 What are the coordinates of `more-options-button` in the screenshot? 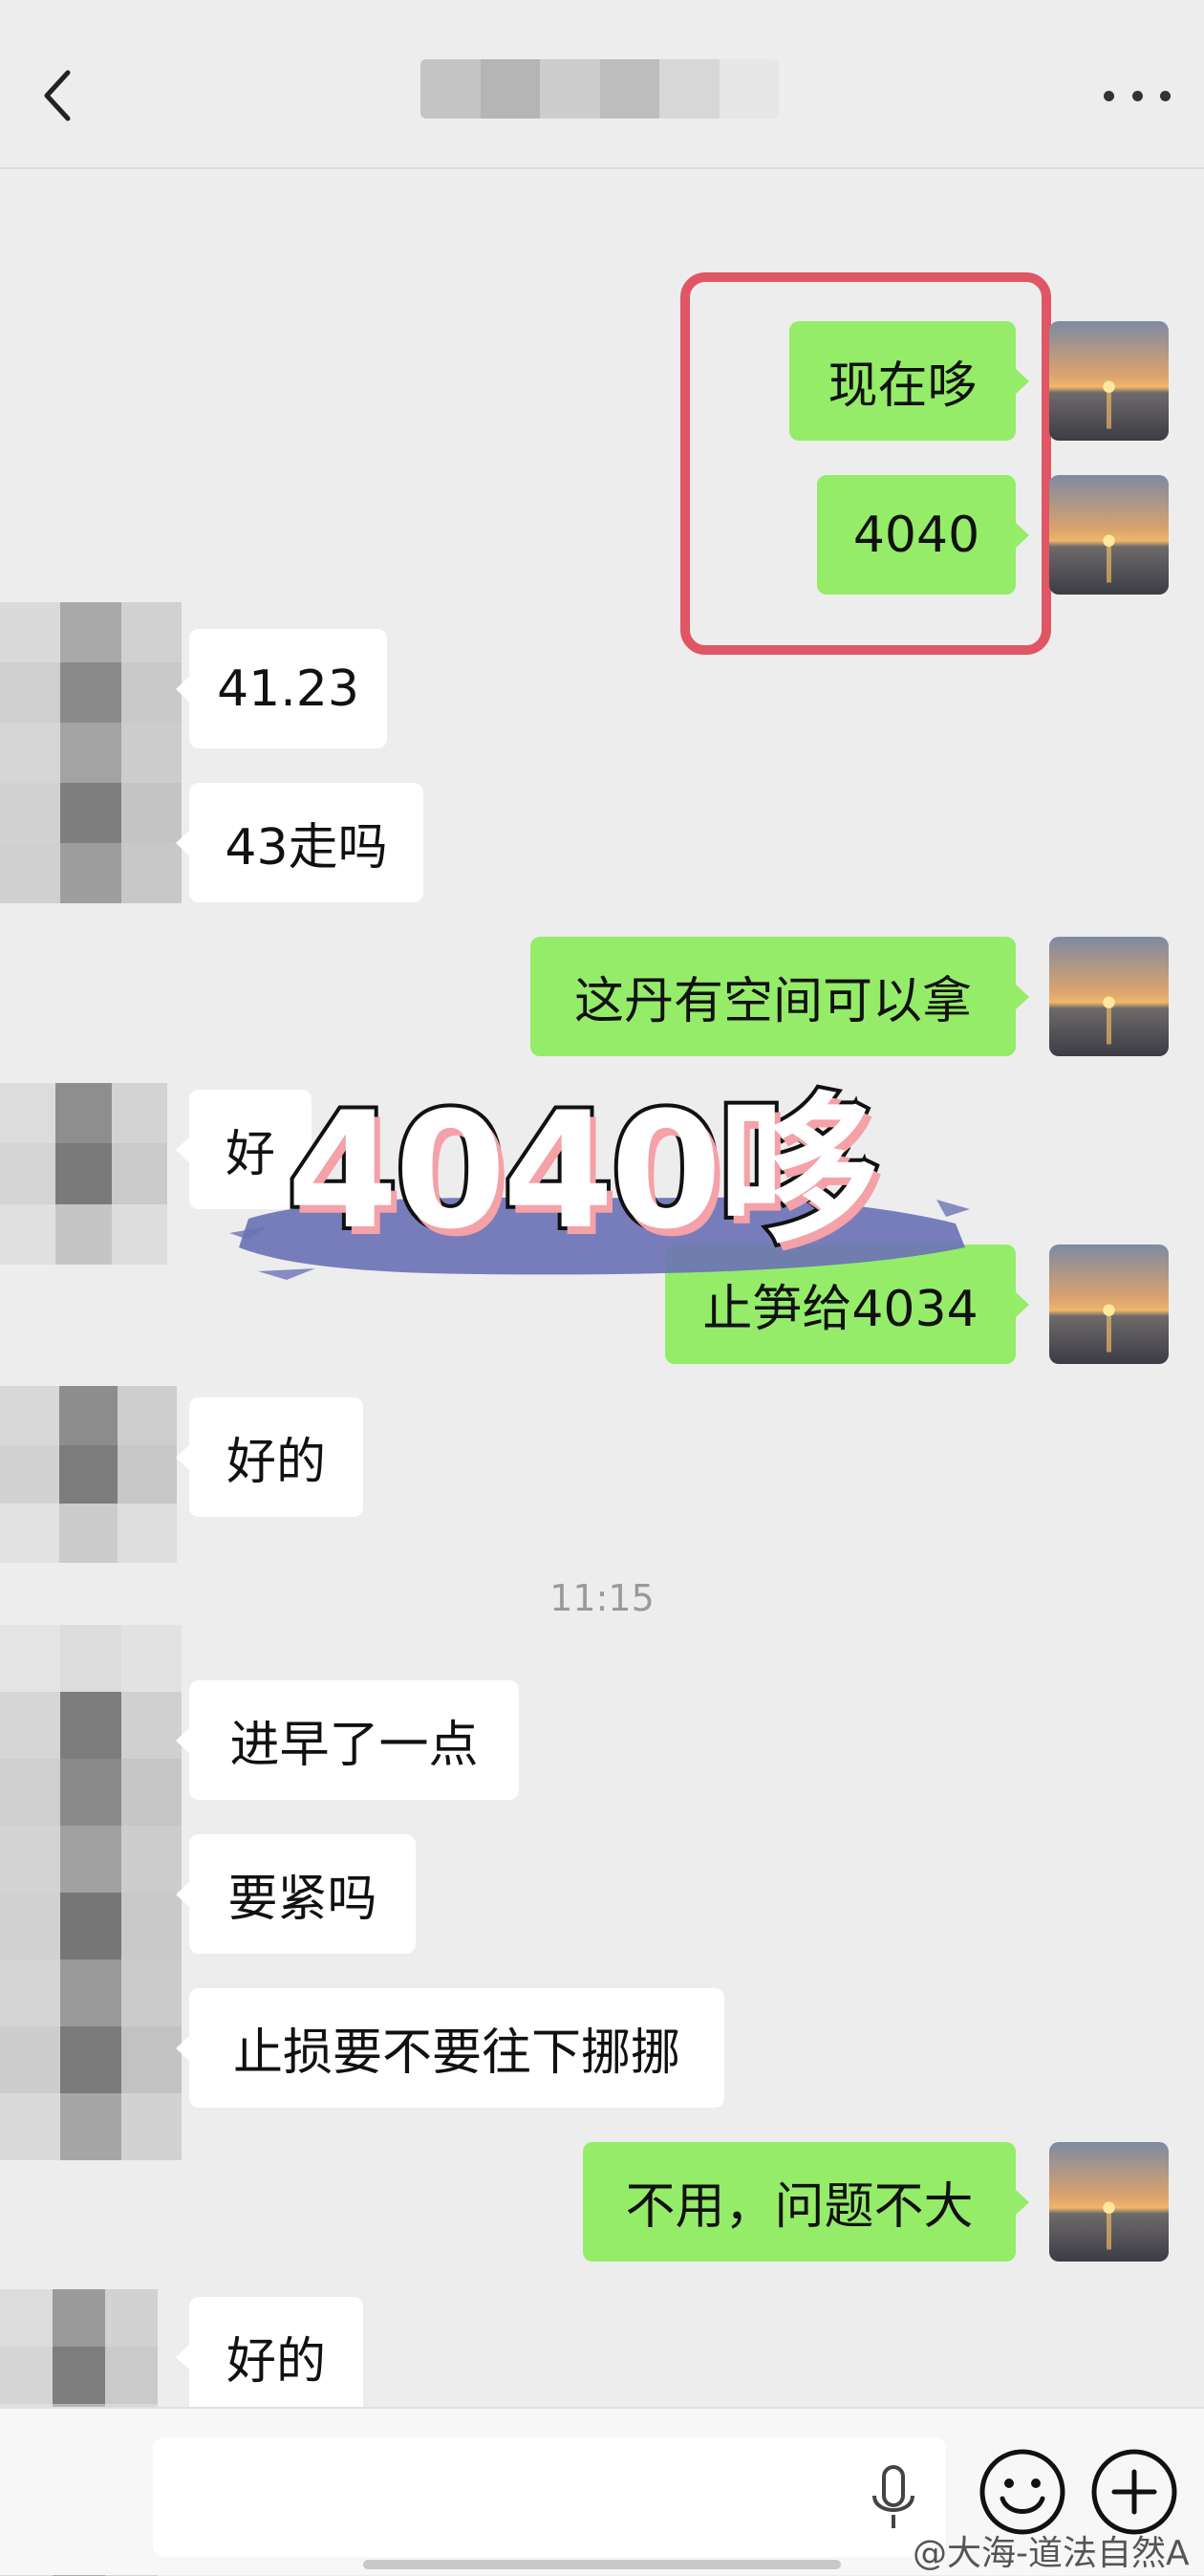 It's located at (1137, 95).